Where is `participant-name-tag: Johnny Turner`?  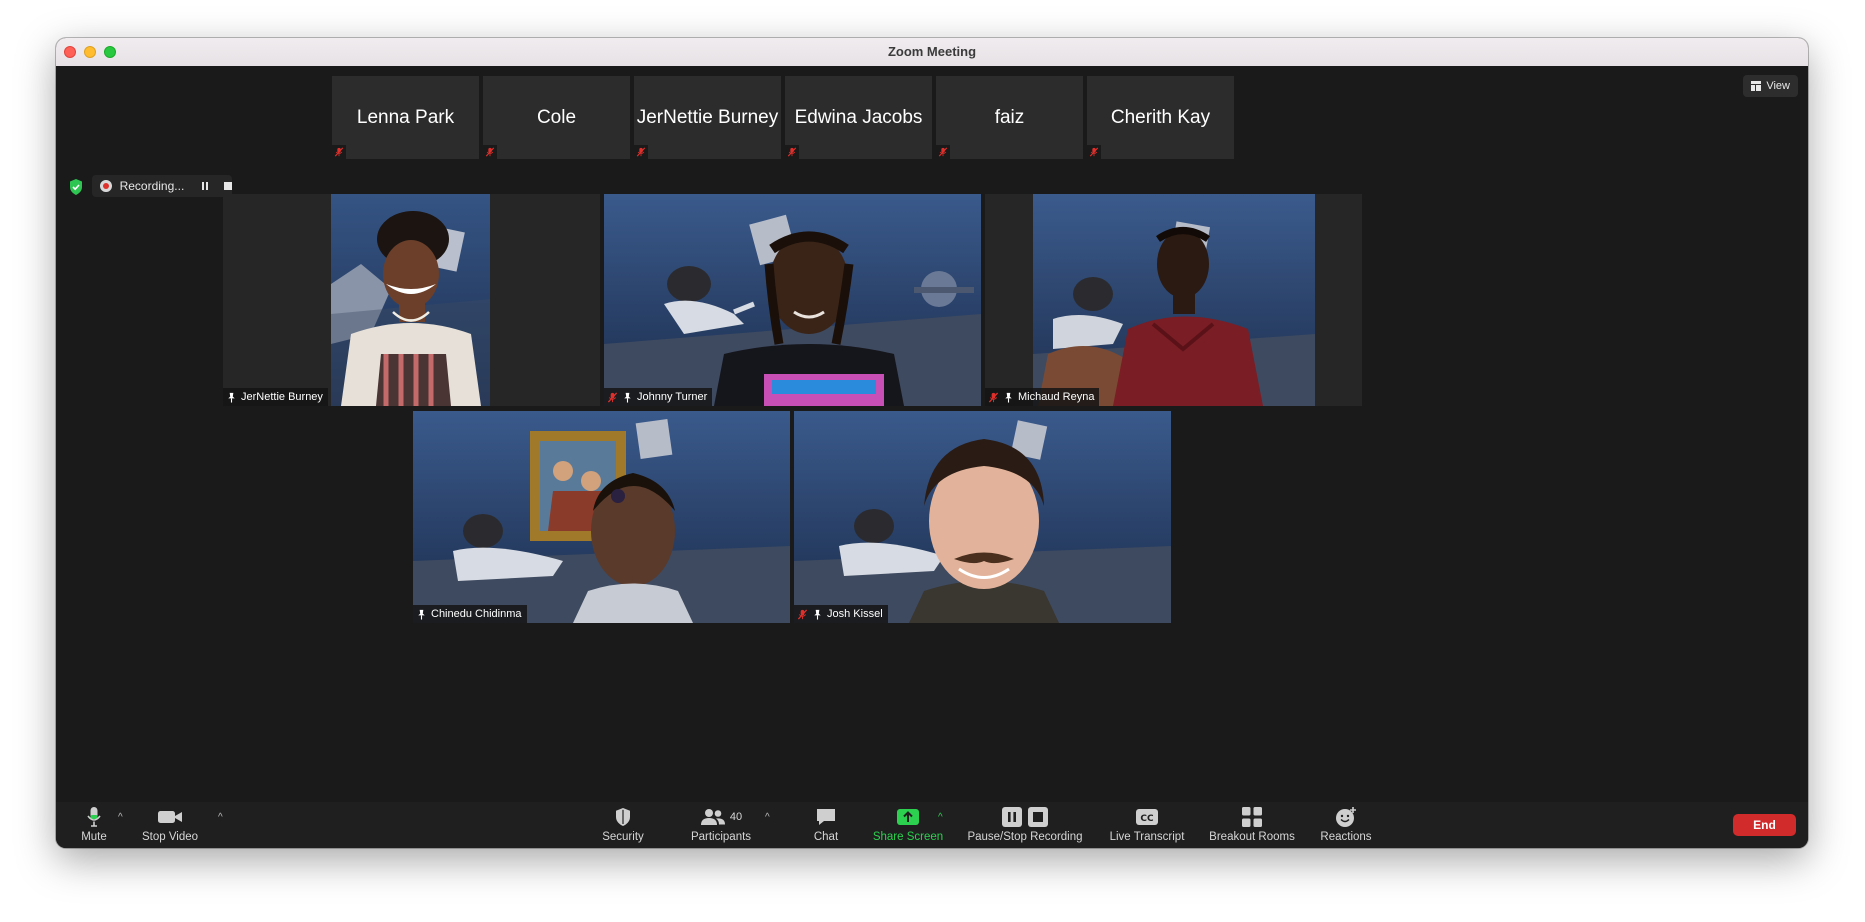
participant-name-tag: Johnny Turner is located at coordinates (658, 397).